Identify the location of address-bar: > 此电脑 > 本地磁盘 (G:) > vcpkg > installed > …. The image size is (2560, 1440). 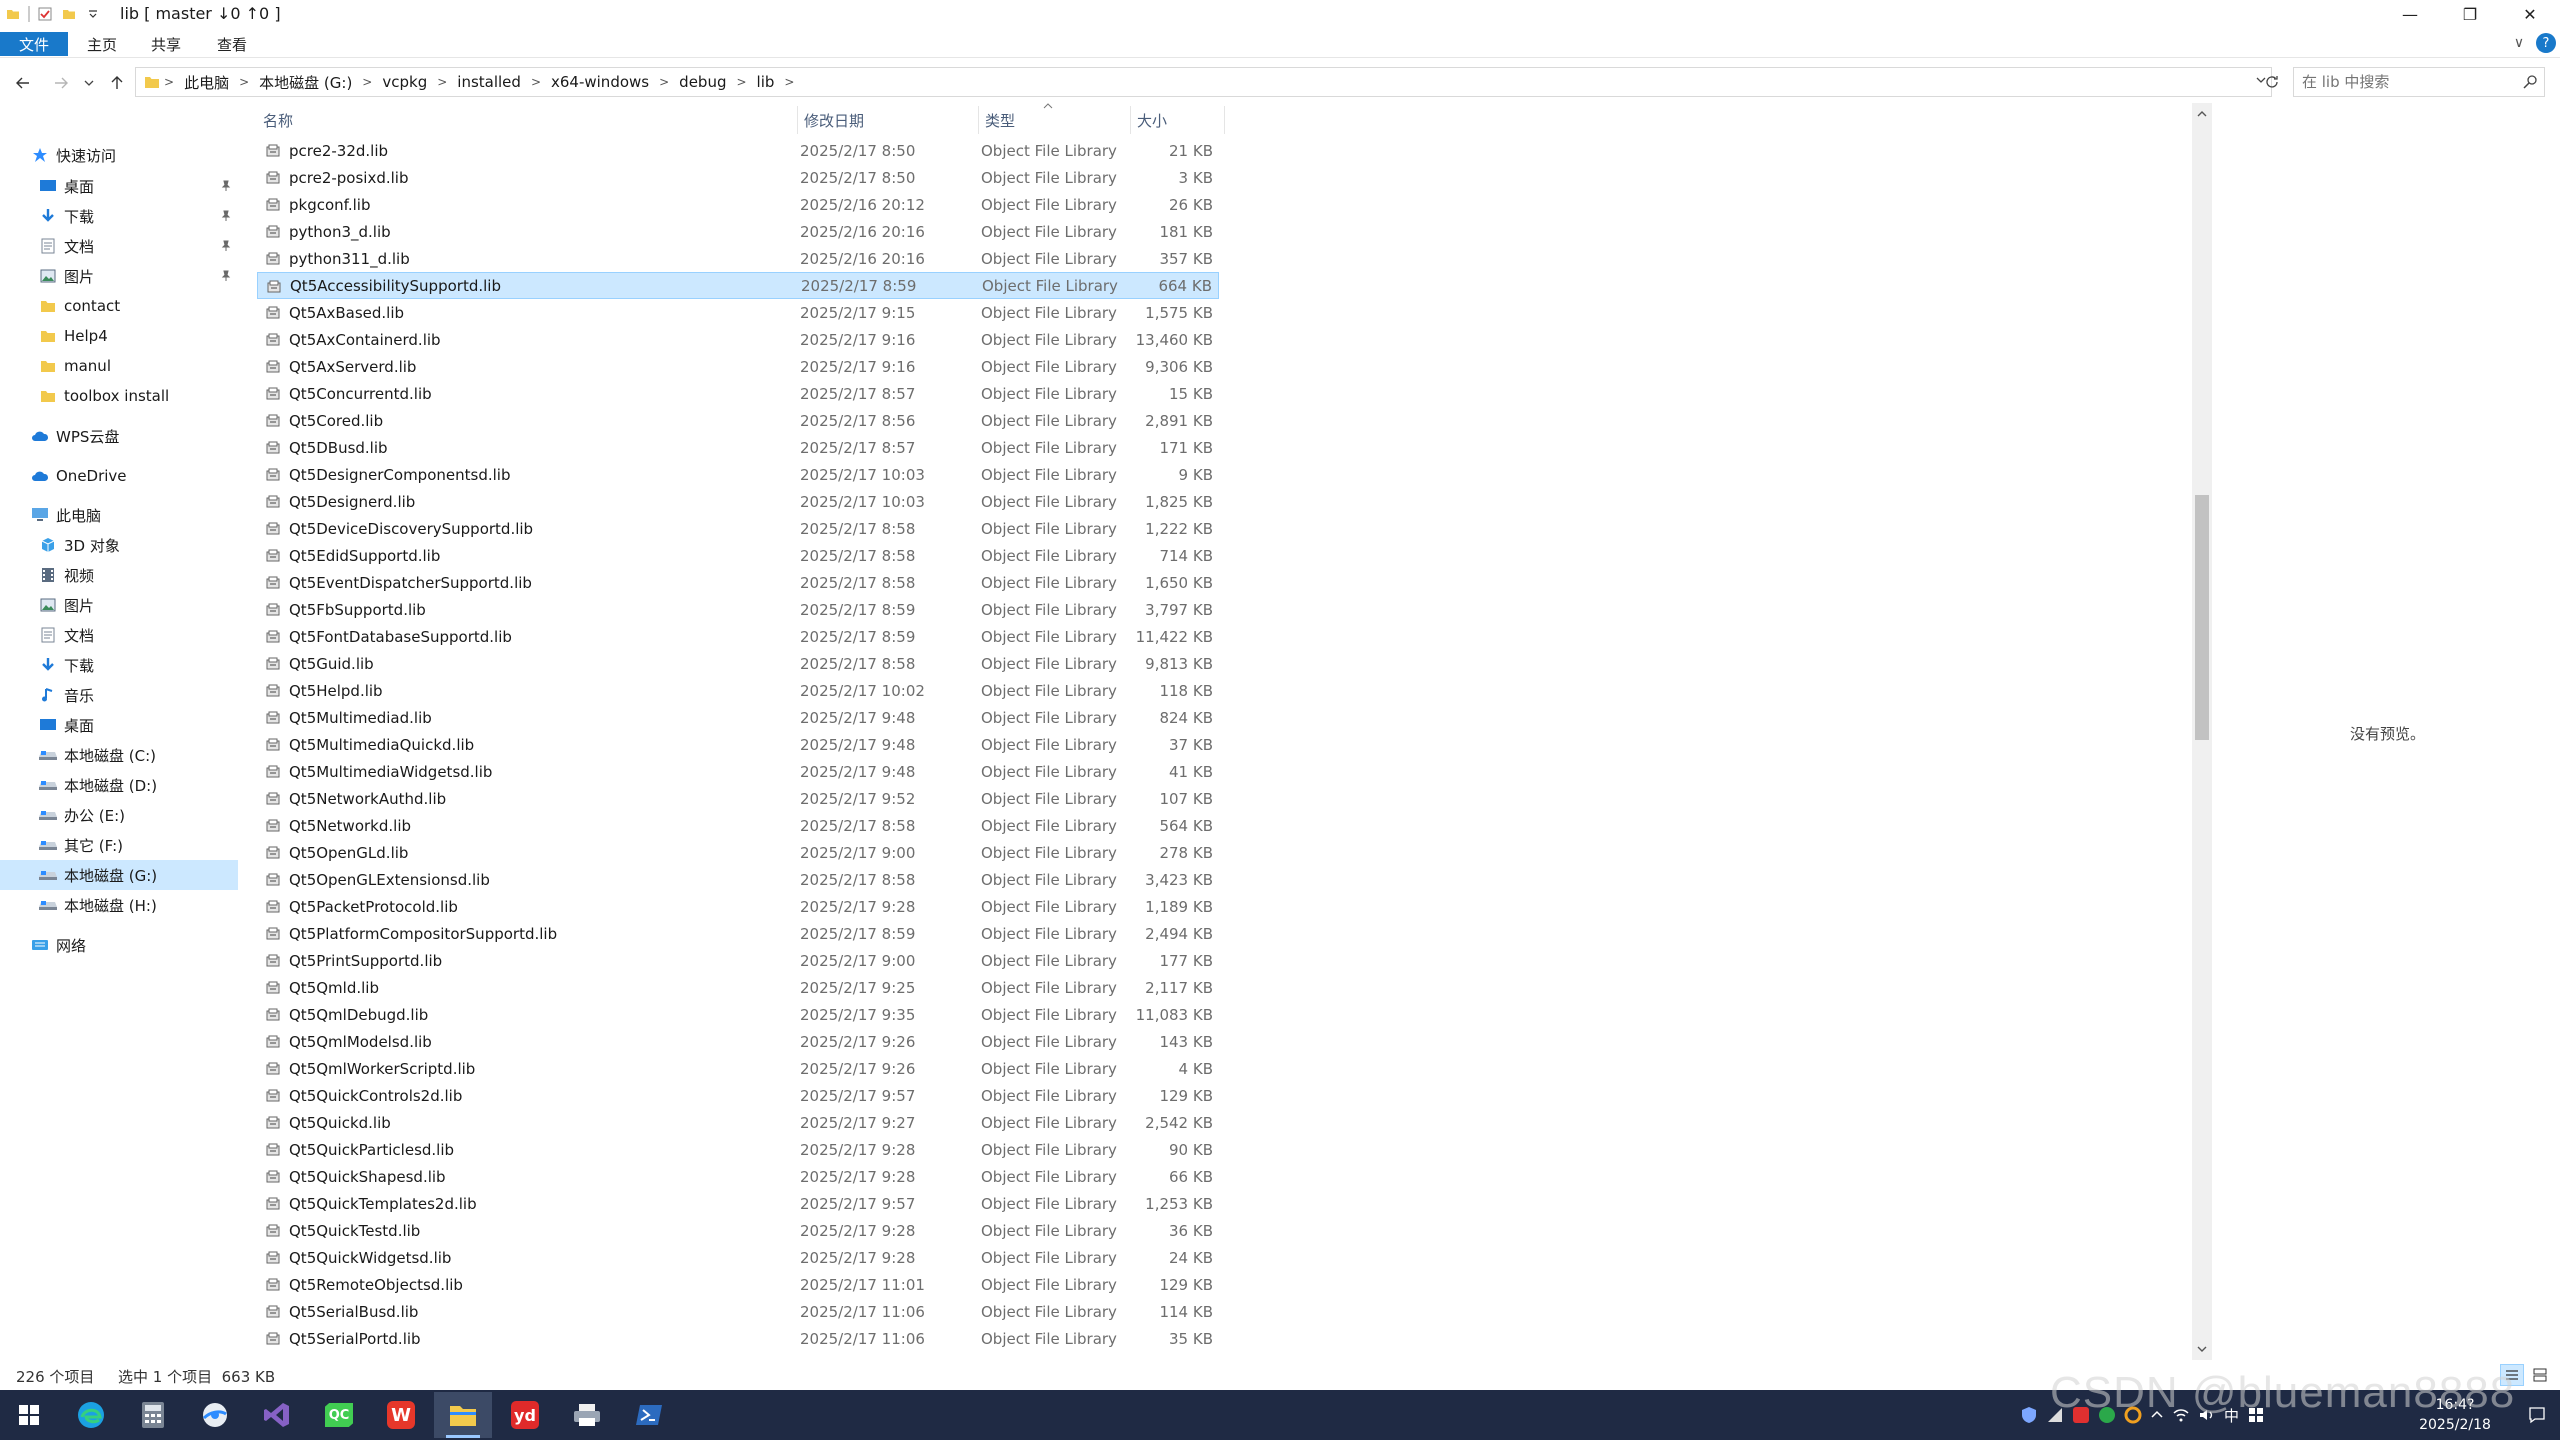
(1203, 82).